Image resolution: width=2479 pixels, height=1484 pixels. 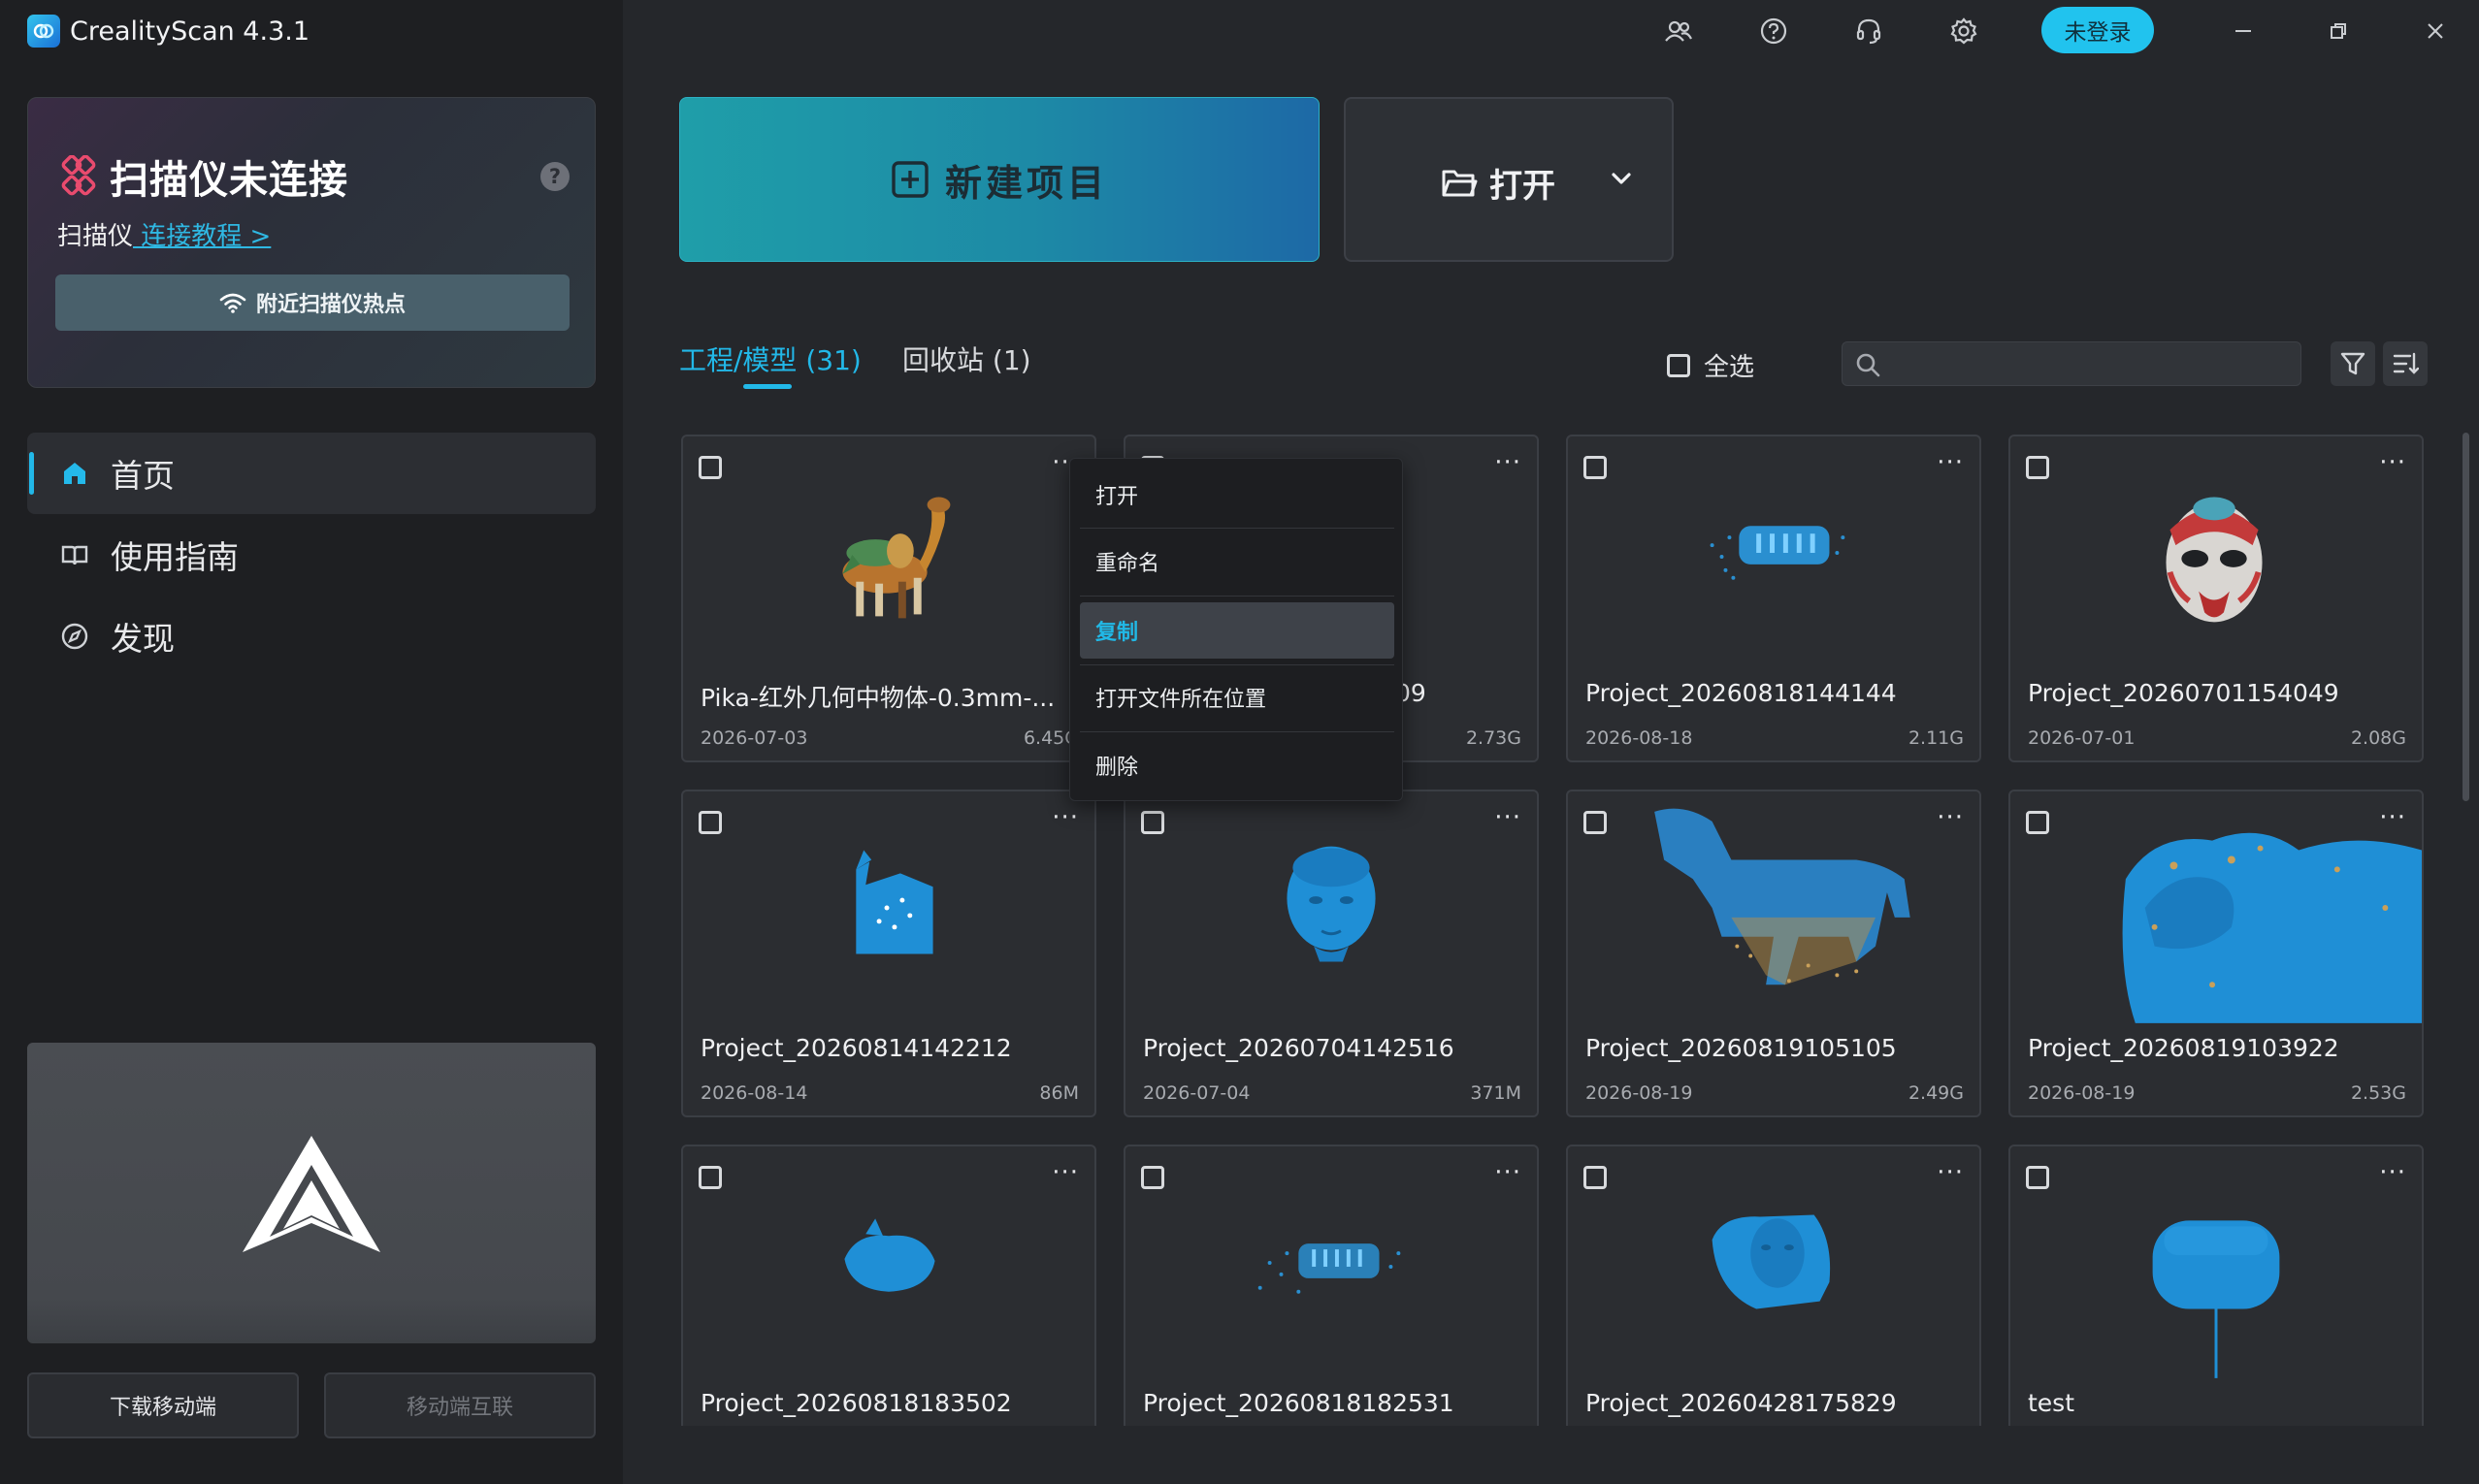 I want to click on search-icon, so click(x=1868, y=365).